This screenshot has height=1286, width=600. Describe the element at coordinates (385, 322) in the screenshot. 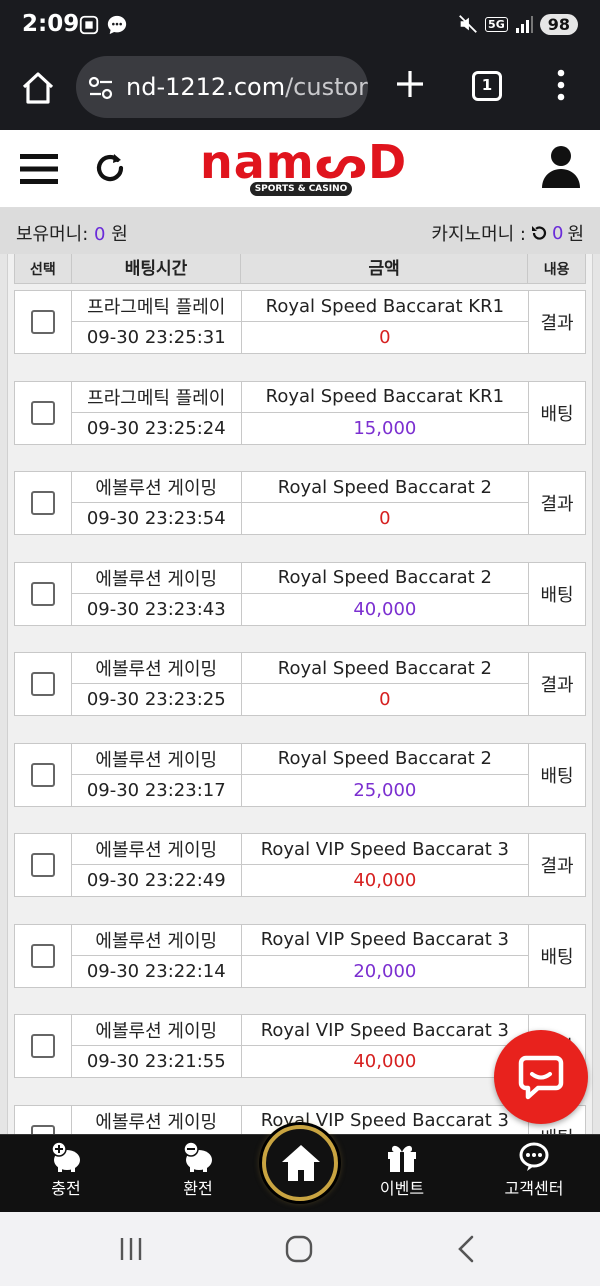

I see `row-amount-cell: Royal Speed Baccarat KR1 0` at that location.